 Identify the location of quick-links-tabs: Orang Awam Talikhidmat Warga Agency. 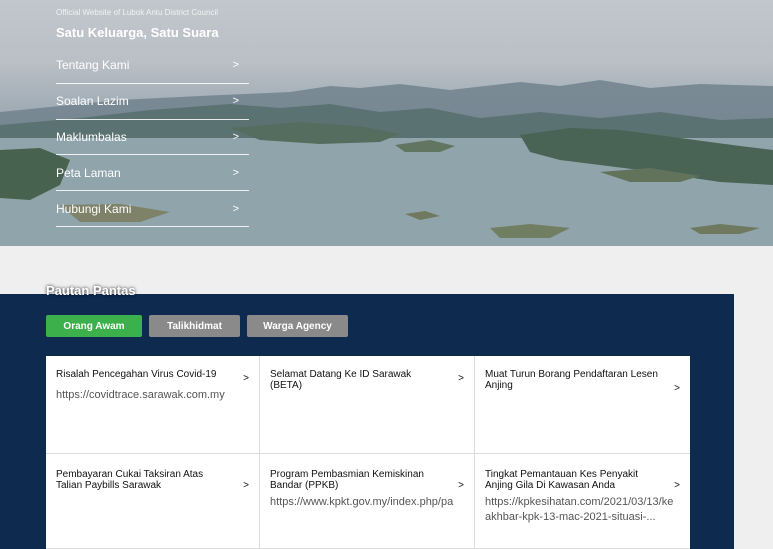
(197, 326).